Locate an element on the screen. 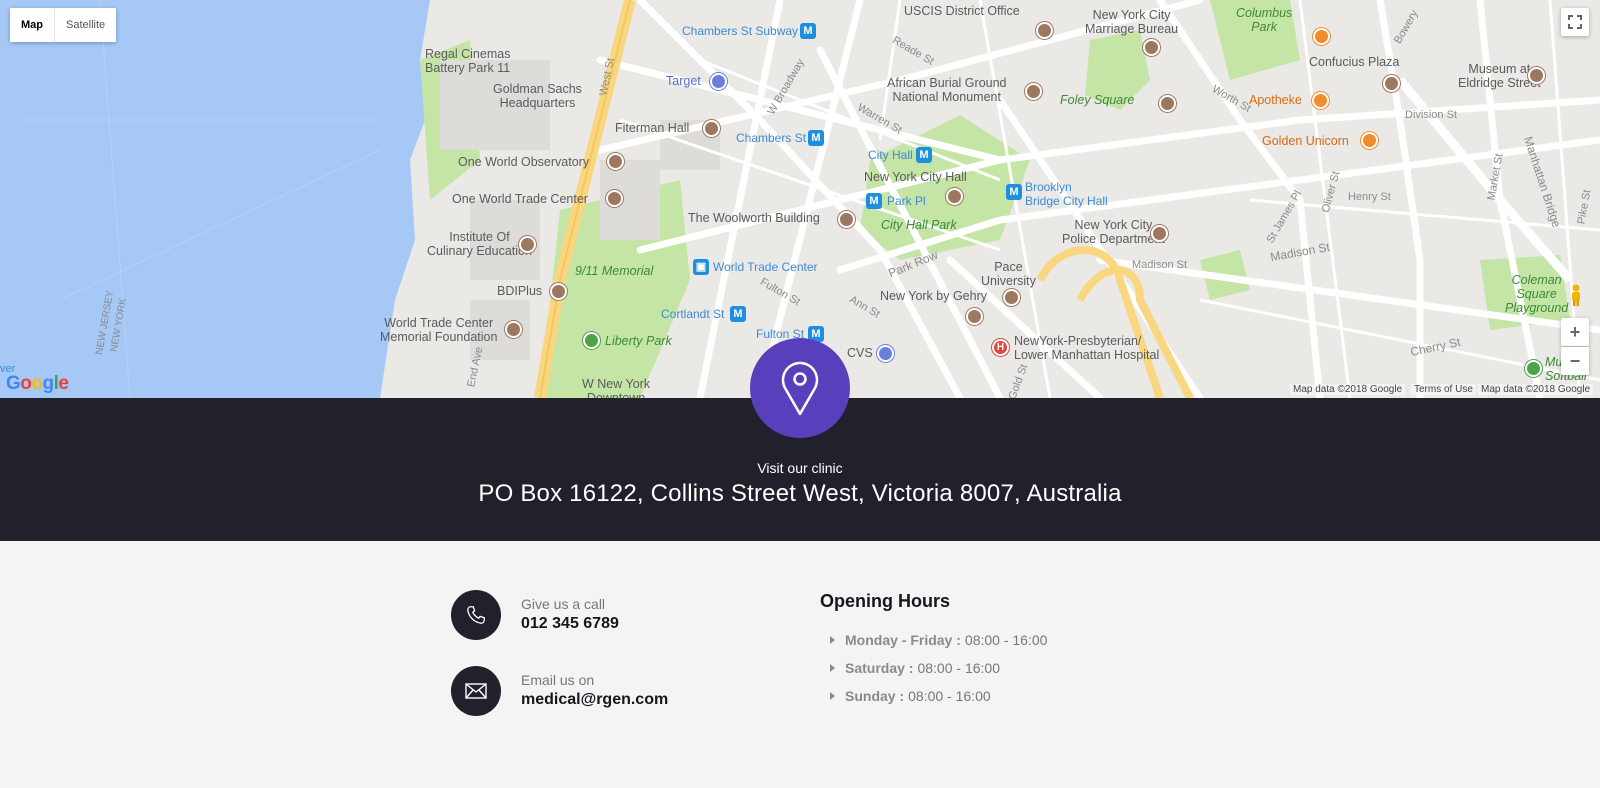  email-contact: Email us on medical@rgen.com is located at coordinates (559, 691).